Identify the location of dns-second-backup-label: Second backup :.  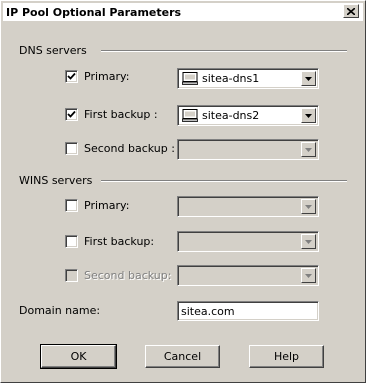
(129, 148).